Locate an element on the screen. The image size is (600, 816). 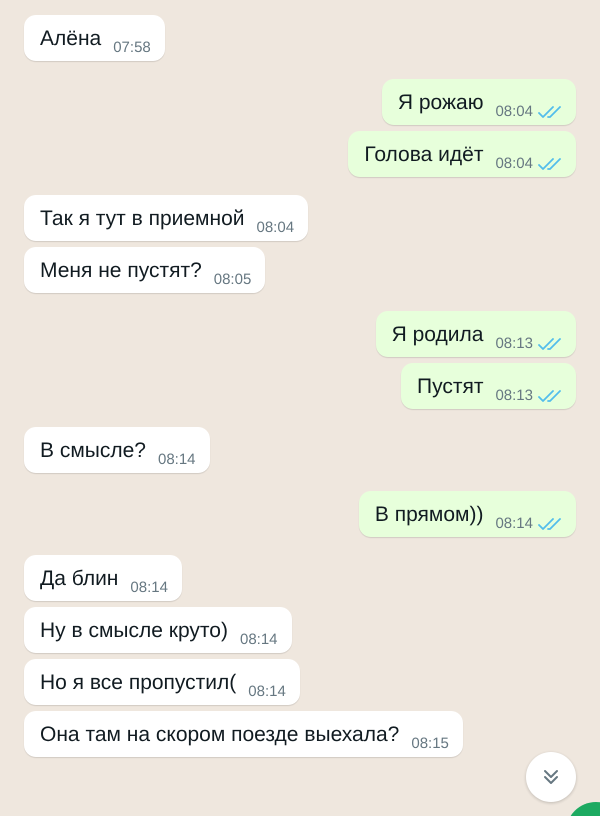
sent-message-bubble: В прямом)) 08:14 is located at coordinates (467, 514).